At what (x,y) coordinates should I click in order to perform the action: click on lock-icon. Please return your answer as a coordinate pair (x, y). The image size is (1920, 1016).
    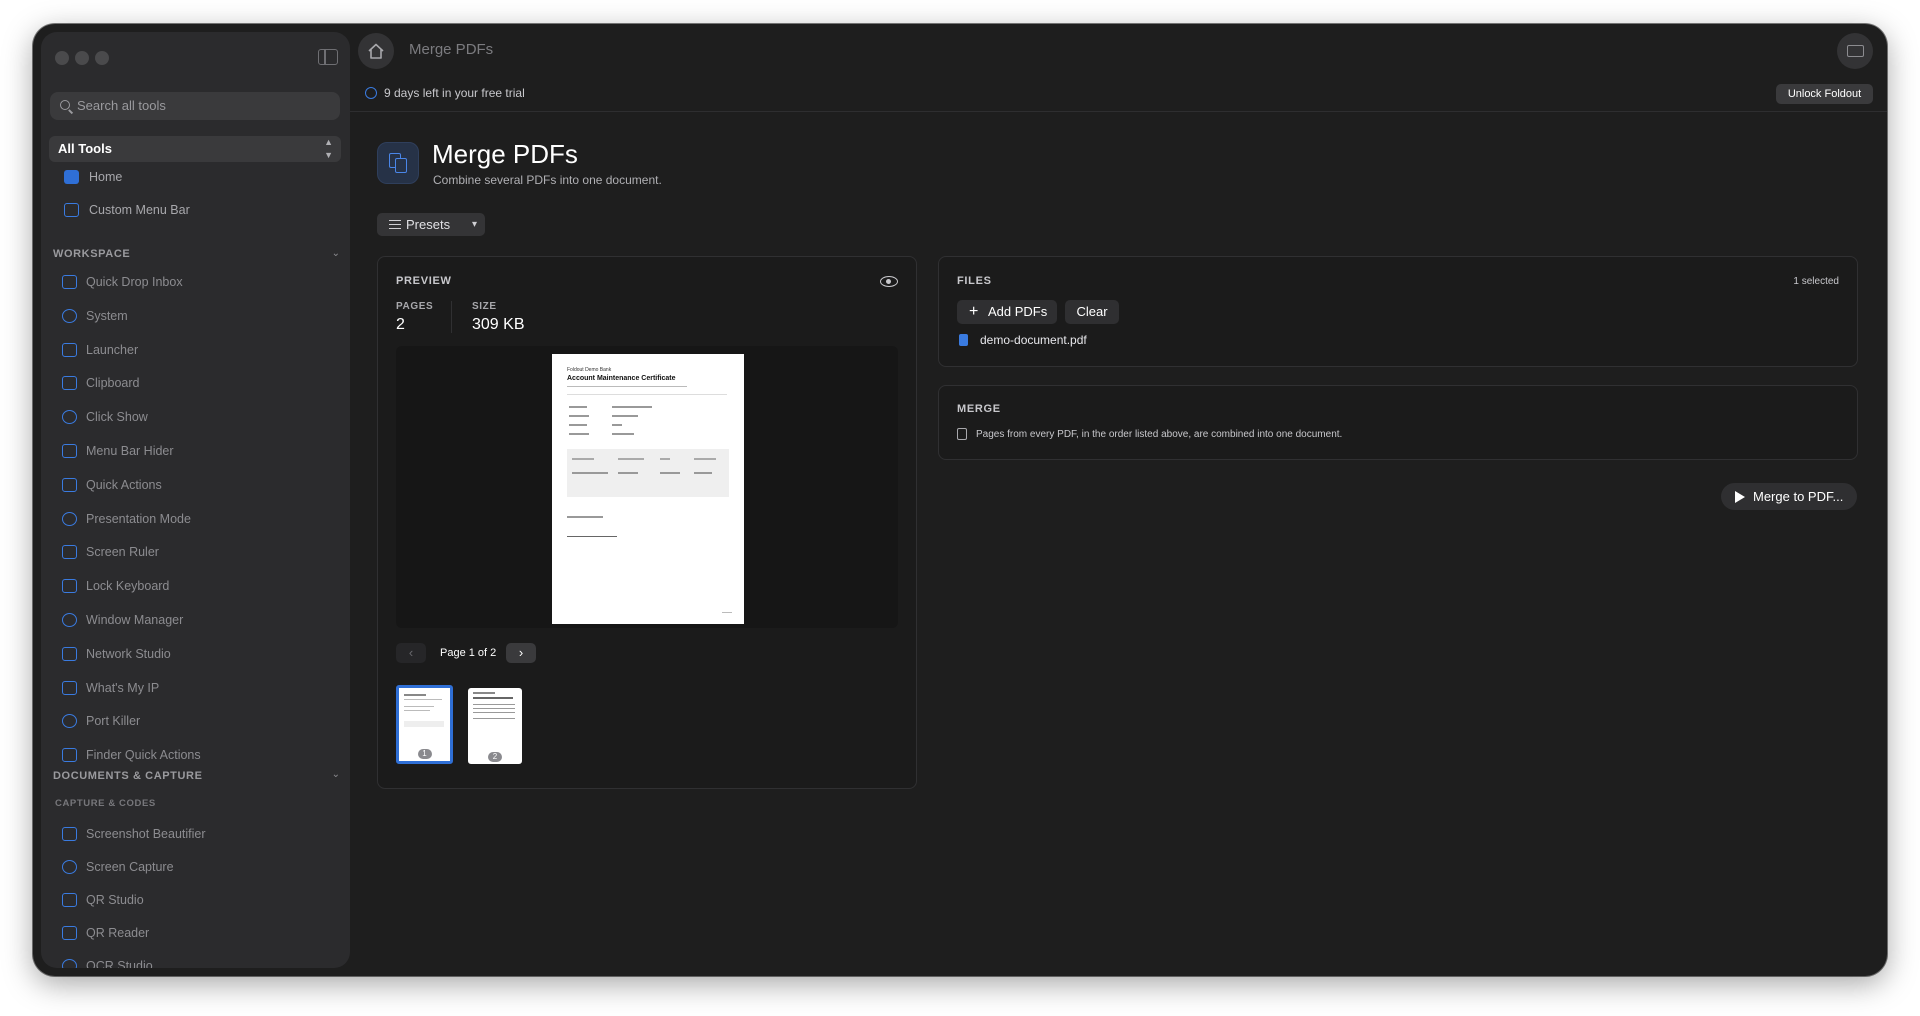
    Looking at the image, I should click on (69, 586).